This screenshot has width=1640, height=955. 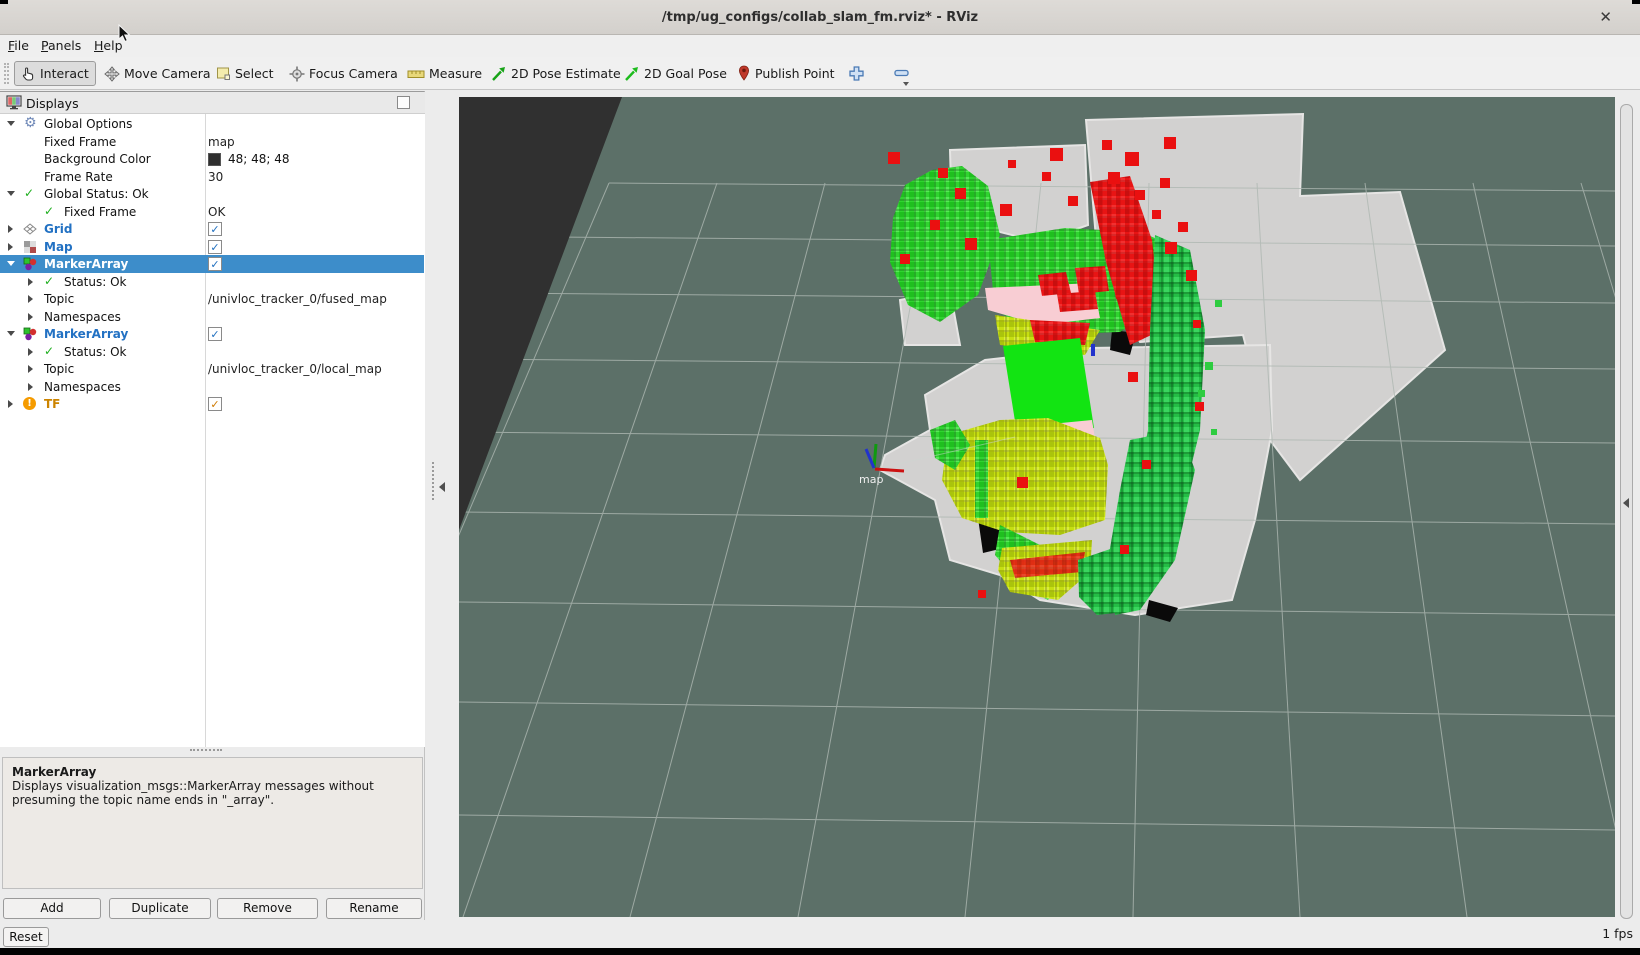 I want to click on tree-row-map: Map ✓, so click(x=212, y=247).